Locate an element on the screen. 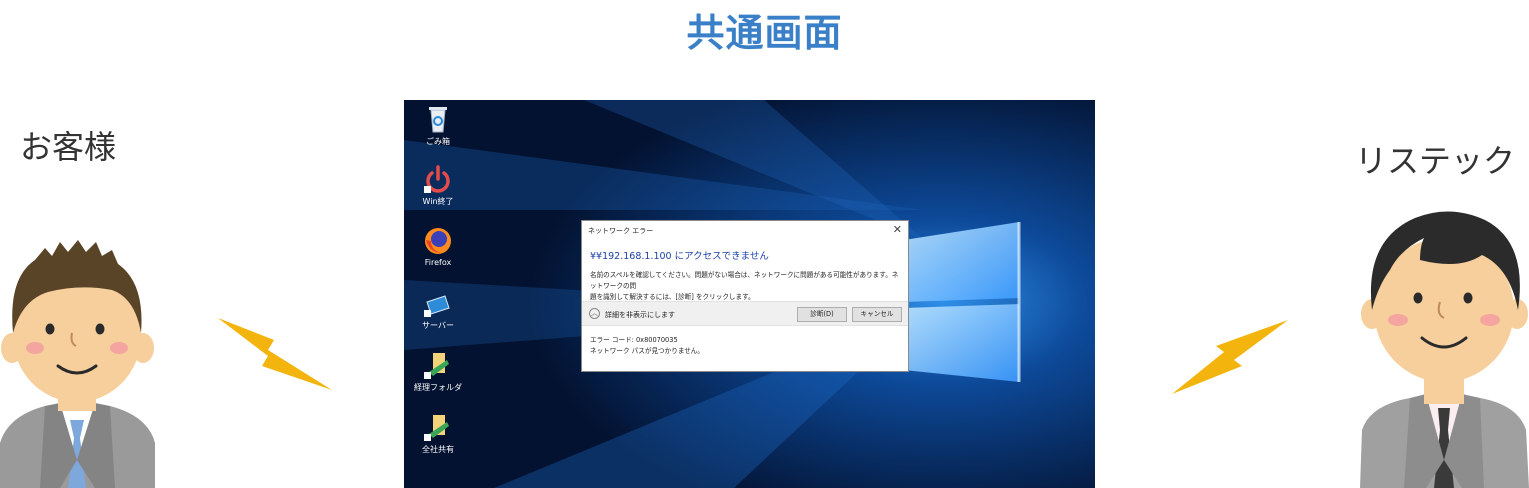 The image size is (1529, 488). error-code: エラー コード: 0x80070035 is located at coordinates (634, 340).